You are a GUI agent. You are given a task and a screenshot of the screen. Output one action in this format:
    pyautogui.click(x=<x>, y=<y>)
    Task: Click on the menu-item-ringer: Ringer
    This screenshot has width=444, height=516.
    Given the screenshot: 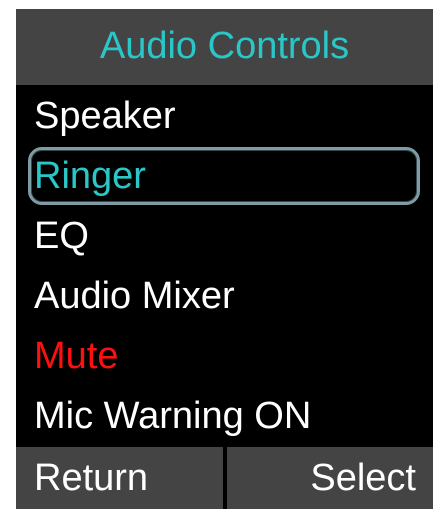 What is the action you would take?
    pyautogui.click(x=224, y=176)
    